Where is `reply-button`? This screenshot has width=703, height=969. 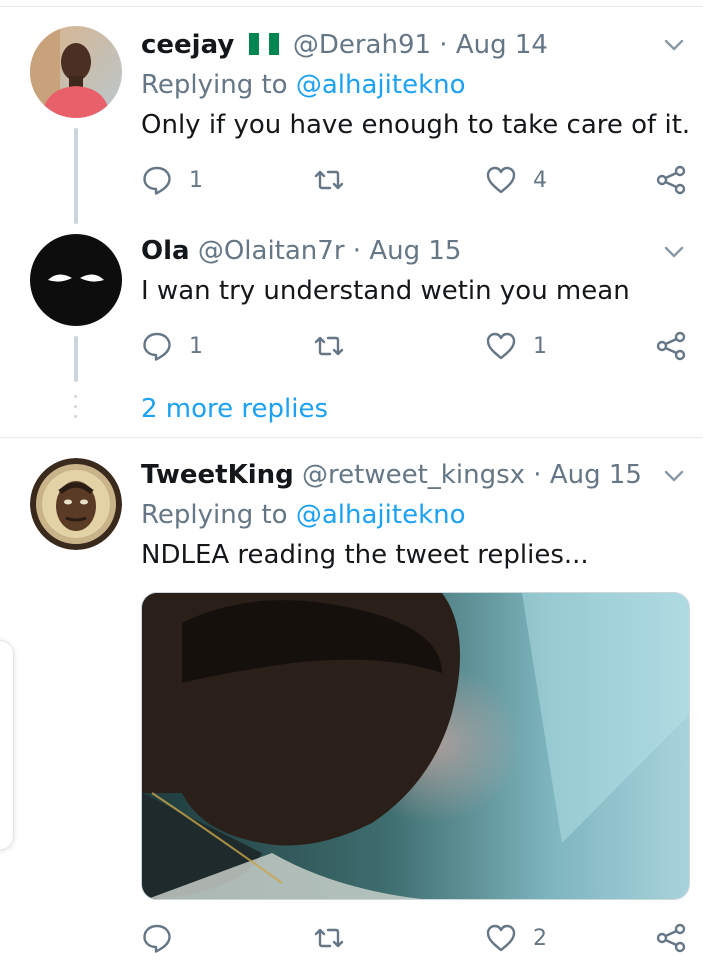
reply-button is located at coordinates (165, 938).